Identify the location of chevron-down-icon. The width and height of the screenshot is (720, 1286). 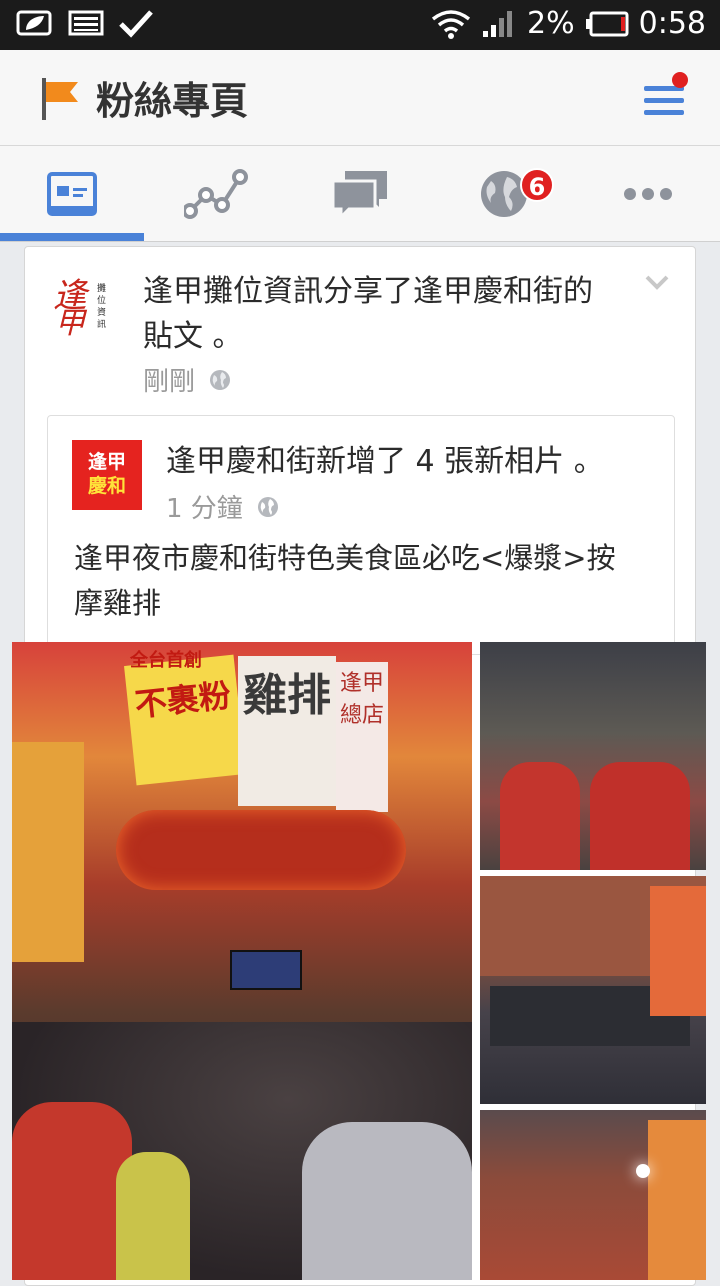
(657, 283).